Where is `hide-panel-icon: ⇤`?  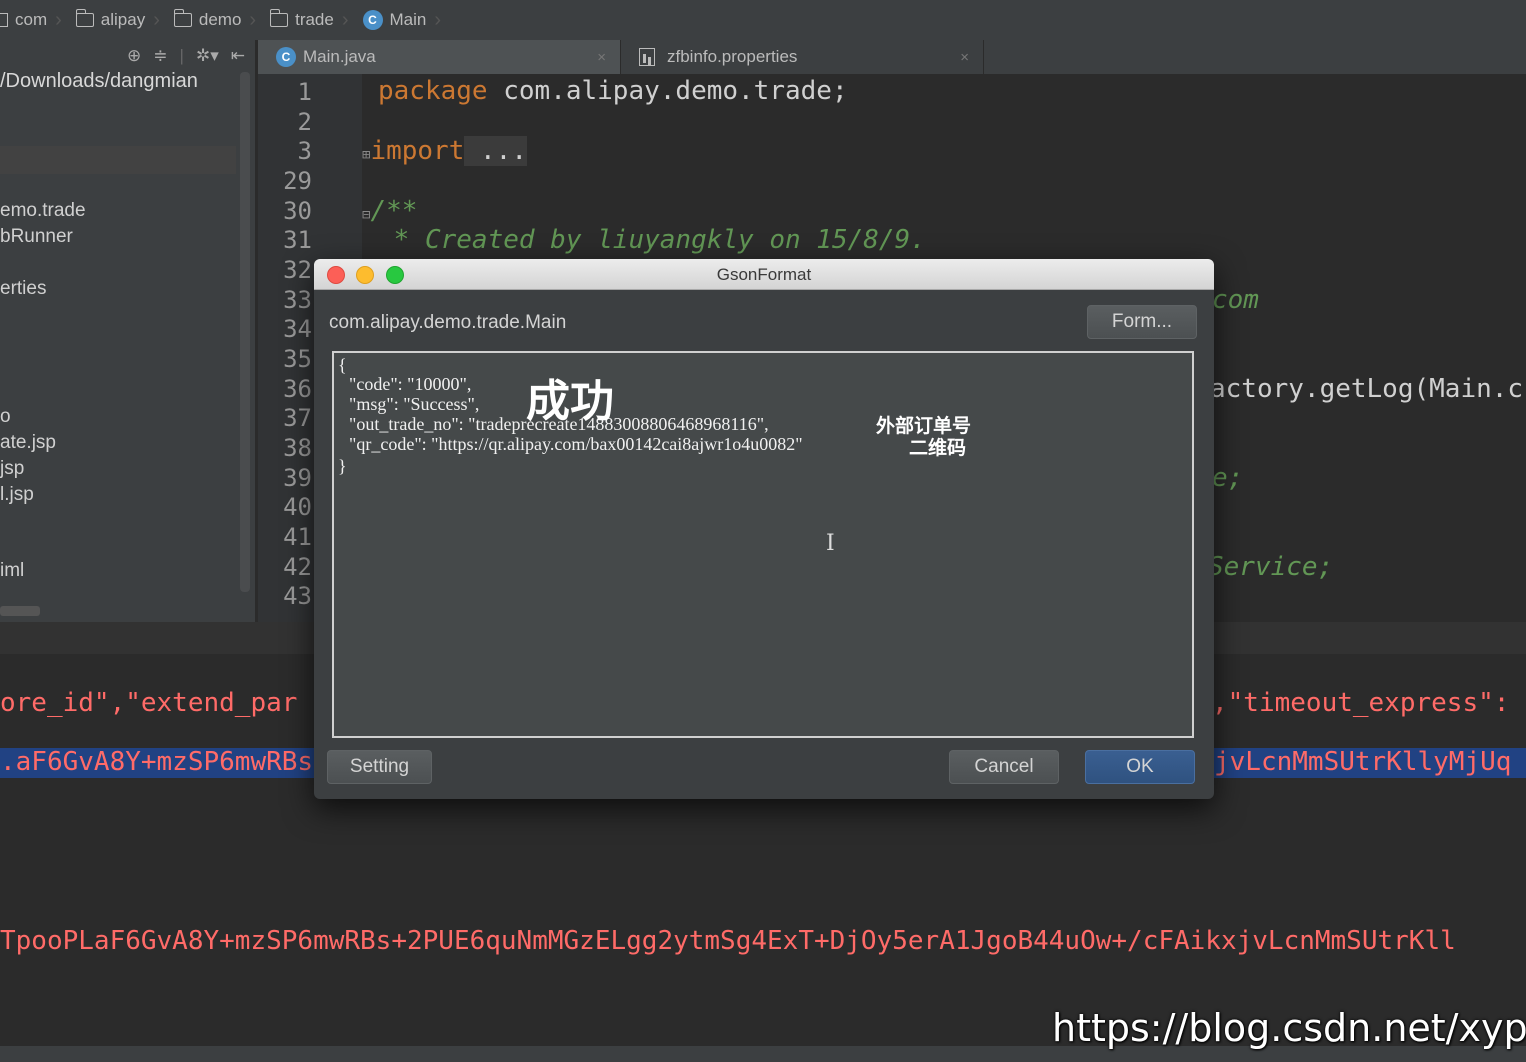 hide-panel-icon: ⇤ is located at coordinates (238, 56).